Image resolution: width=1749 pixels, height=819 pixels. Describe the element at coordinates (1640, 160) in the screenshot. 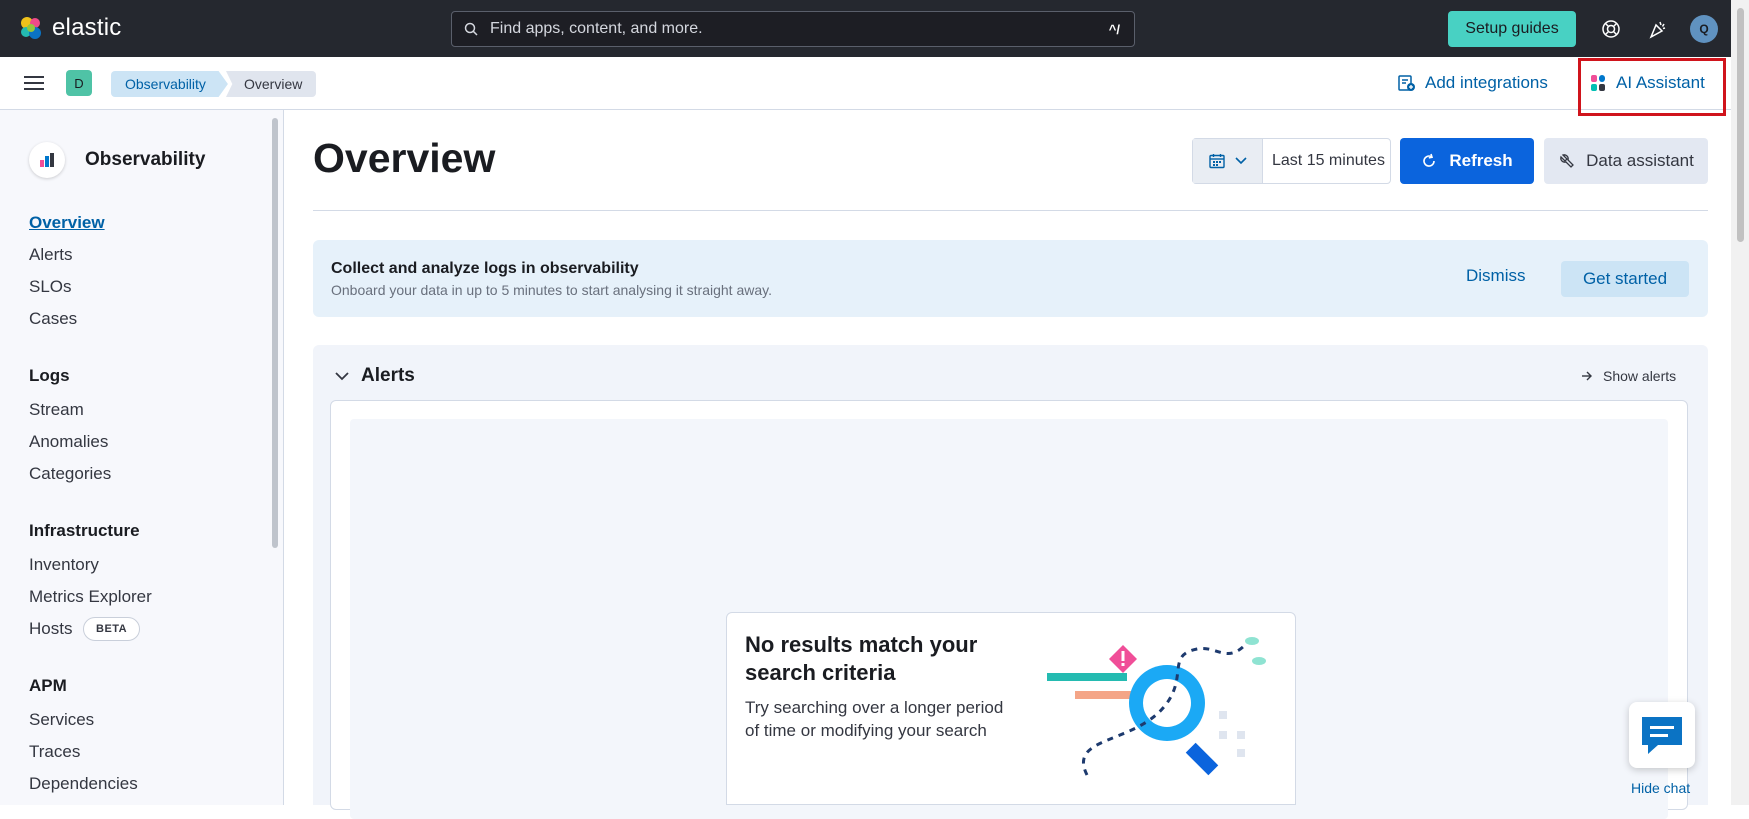

I see `data-assistant-label: Data assistant` at that location.